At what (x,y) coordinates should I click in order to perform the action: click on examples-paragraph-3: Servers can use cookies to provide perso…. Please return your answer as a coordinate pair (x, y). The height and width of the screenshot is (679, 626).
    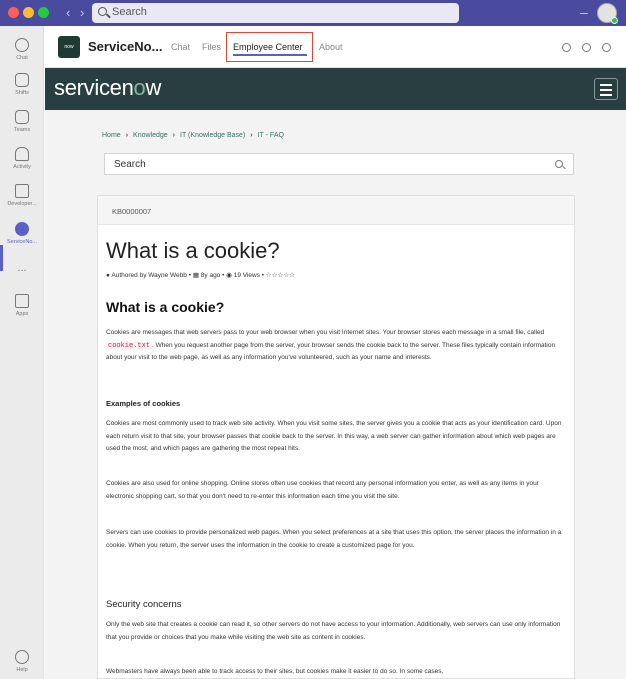
    Looking at the image, I should click on (334, 539).